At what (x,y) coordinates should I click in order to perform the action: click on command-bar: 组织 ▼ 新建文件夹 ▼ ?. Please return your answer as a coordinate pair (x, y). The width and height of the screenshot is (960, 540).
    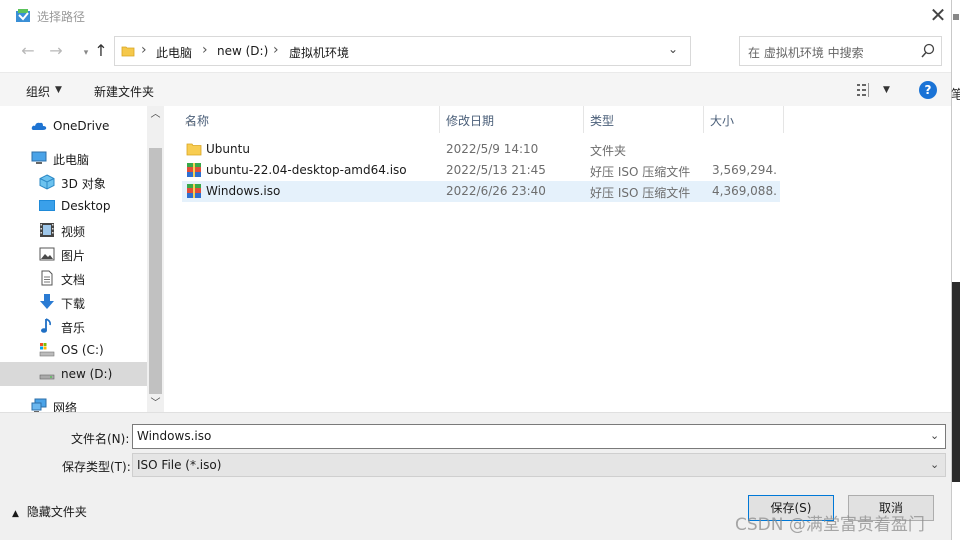
    Looking at the image, I should click on (475, 89).